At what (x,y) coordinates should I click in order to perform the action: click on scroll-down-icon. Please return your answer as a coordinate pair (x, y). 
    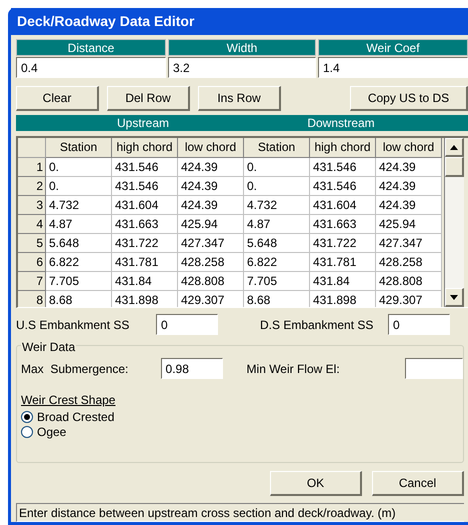
    Looking at the image, I should click on (454, 297).